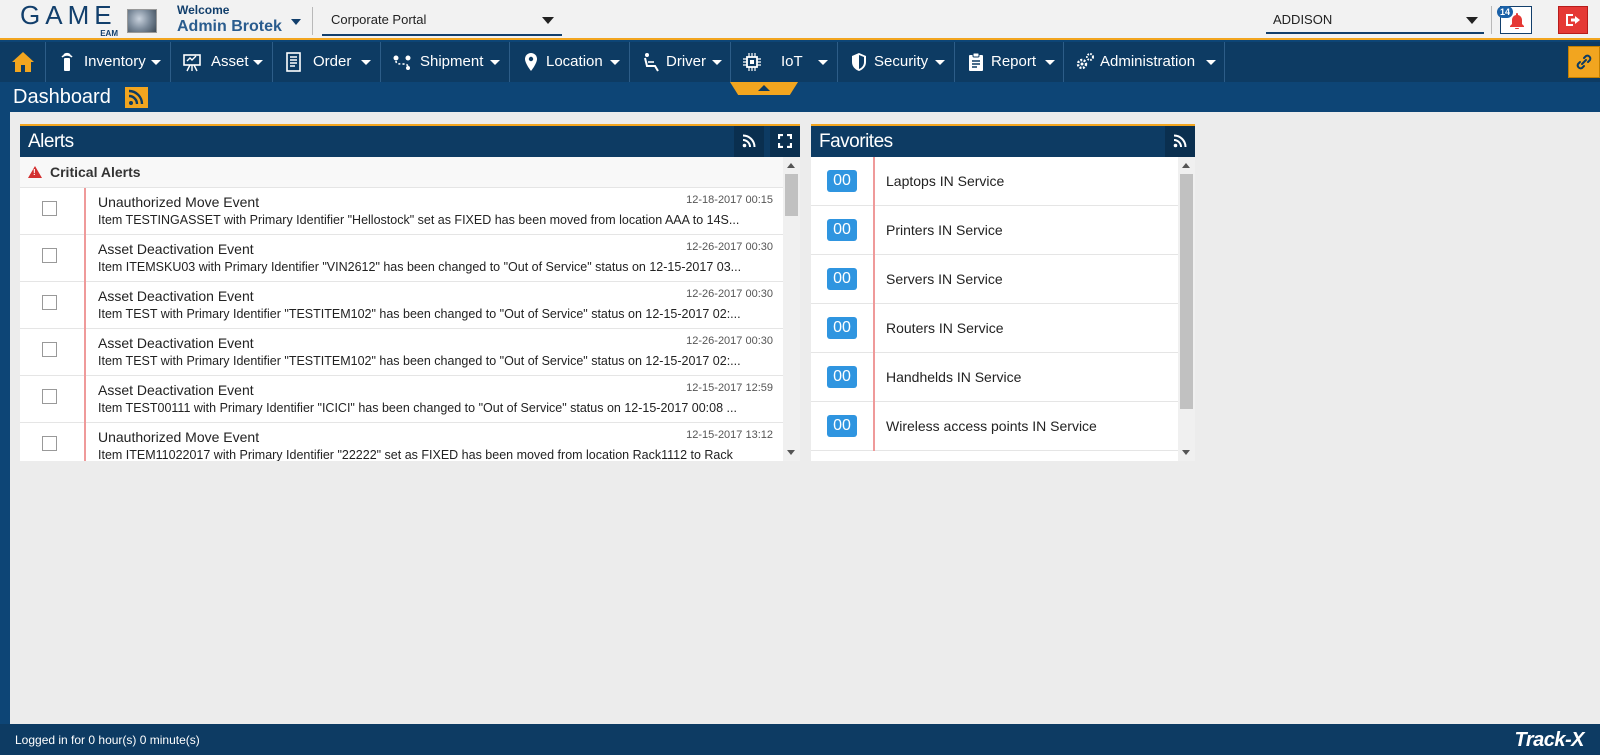  I want to click on favorite-row: 00 Routers IN Service, so click(994, 328).